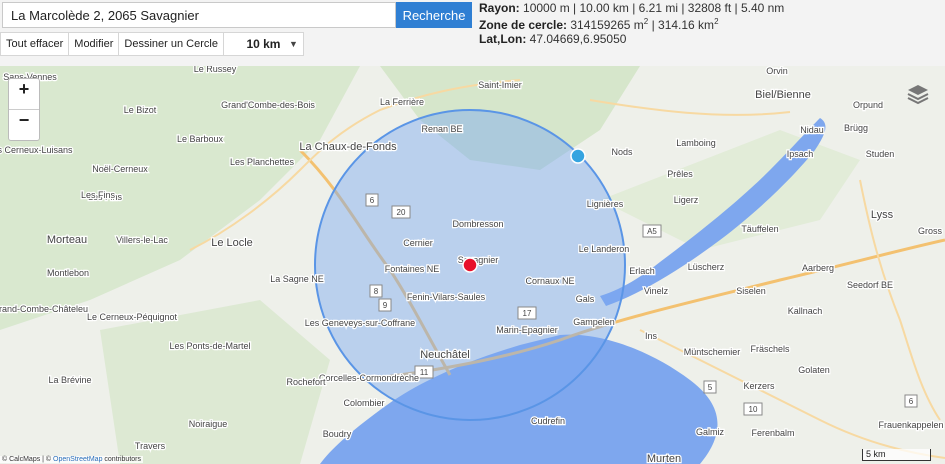 This screenshot has height=464, width=945. I want to click on road-shield-label: 20, so click(401, 212).